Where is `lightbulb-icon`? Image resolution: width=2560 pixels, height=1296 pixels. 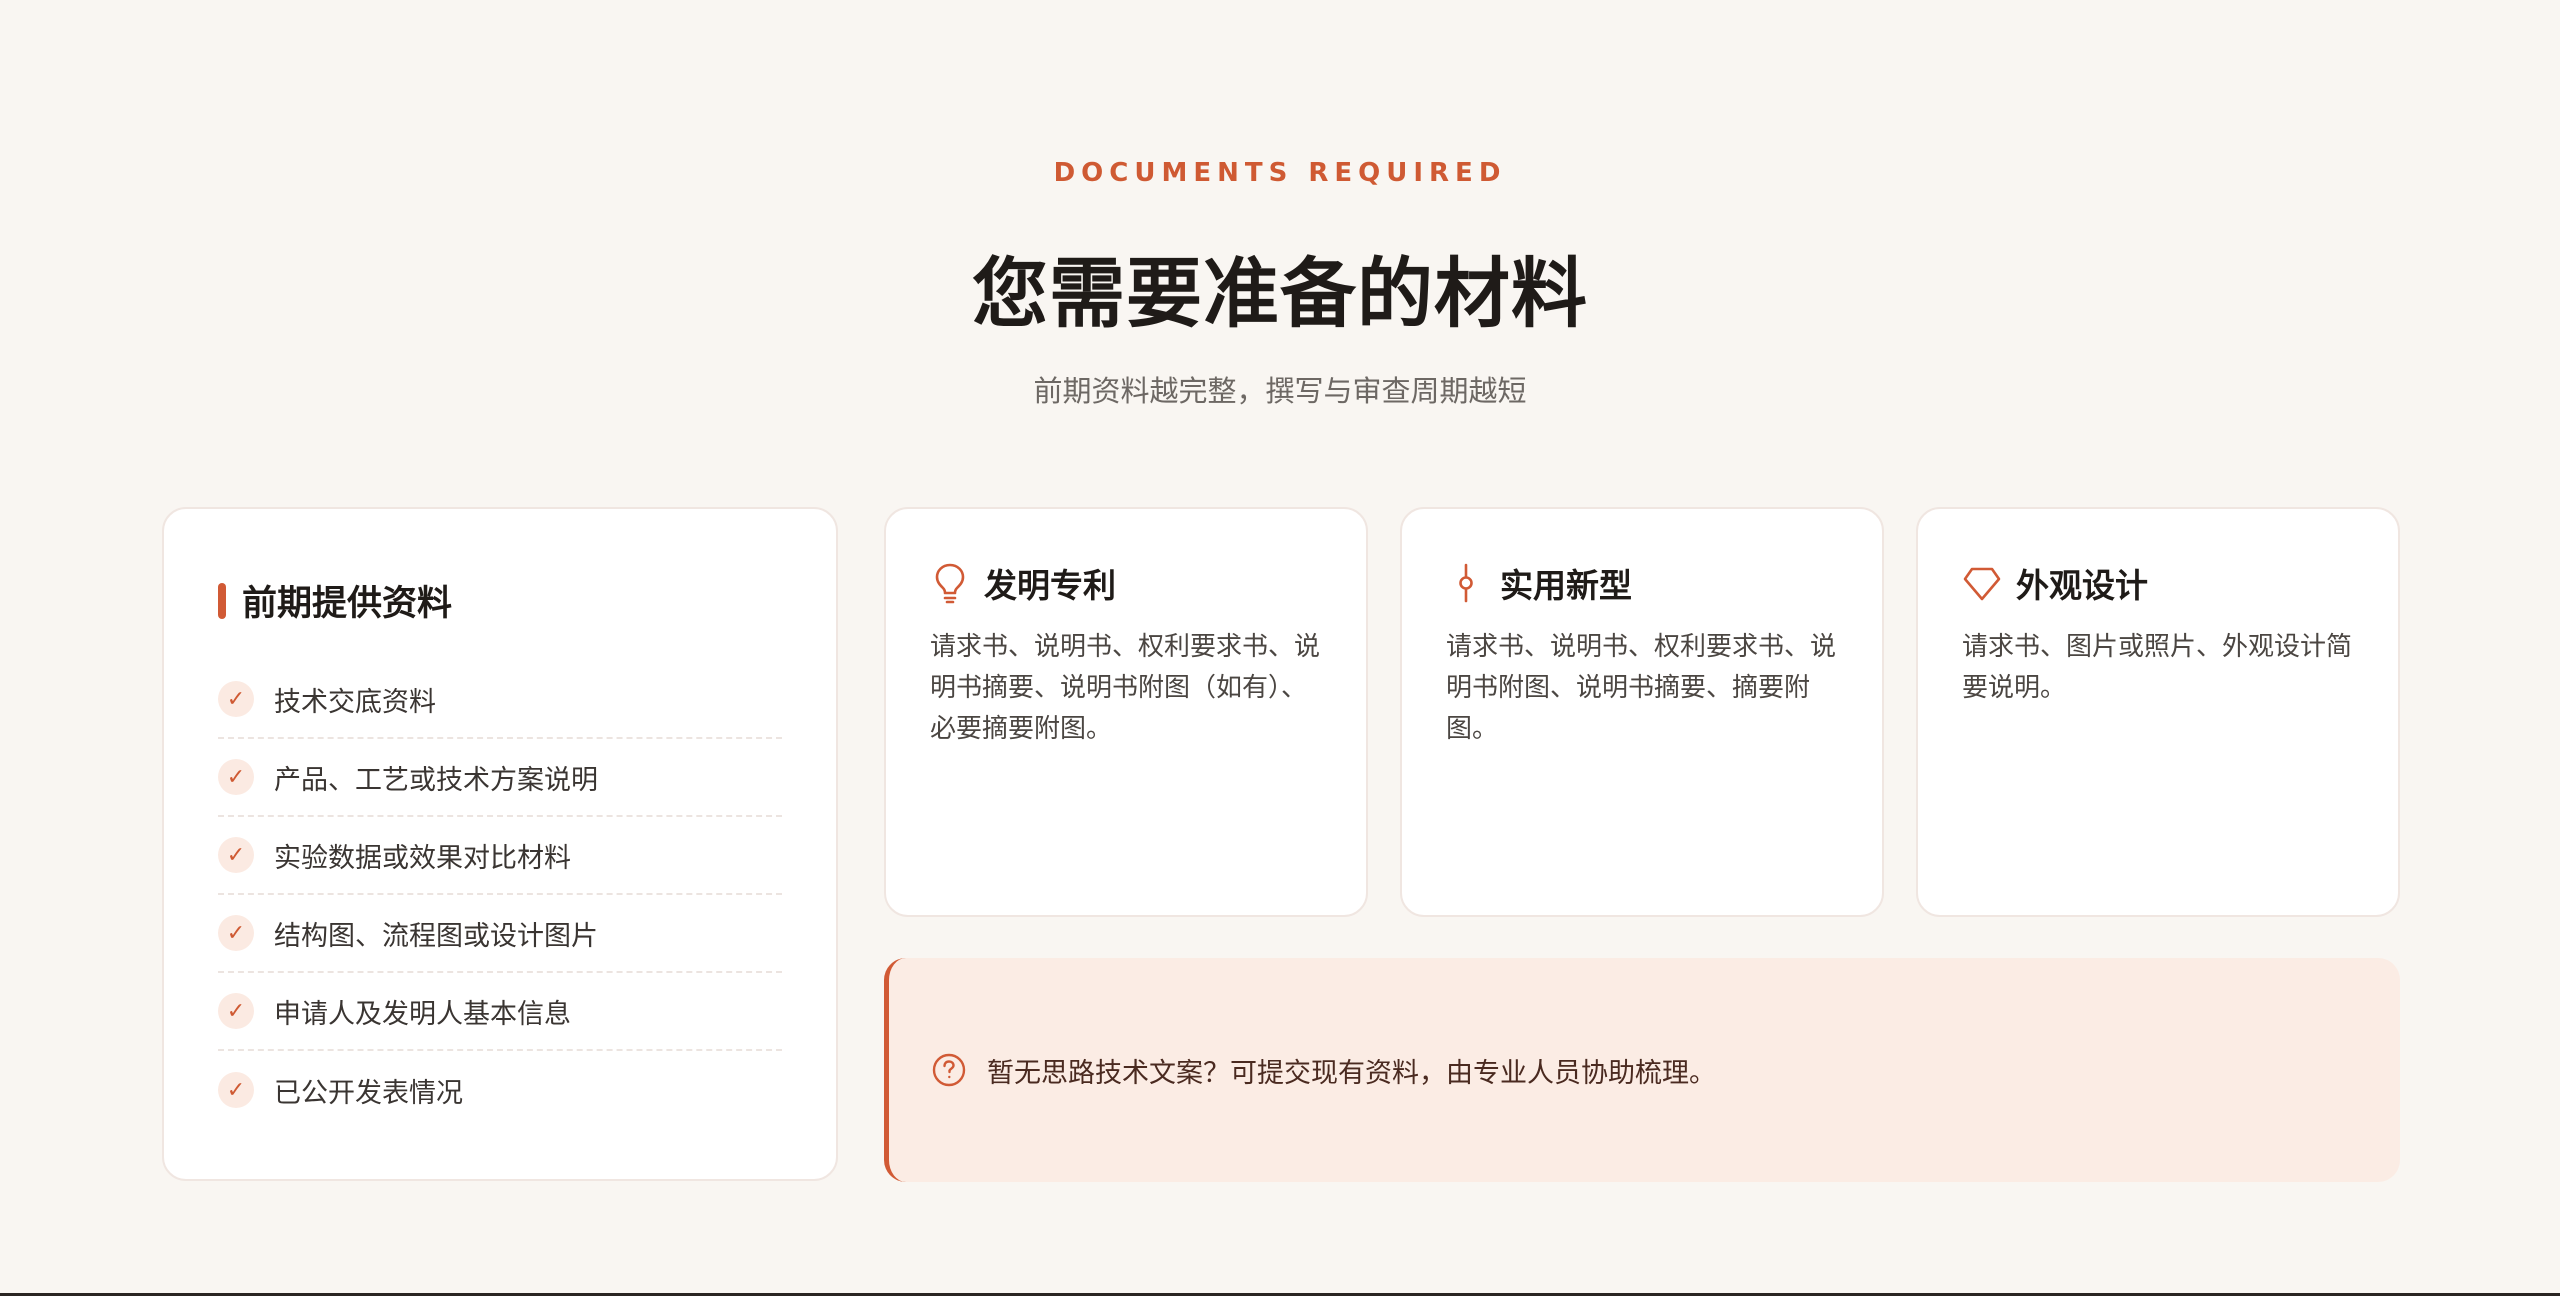 lightbulb-icon is located at coordinates (950, 583).